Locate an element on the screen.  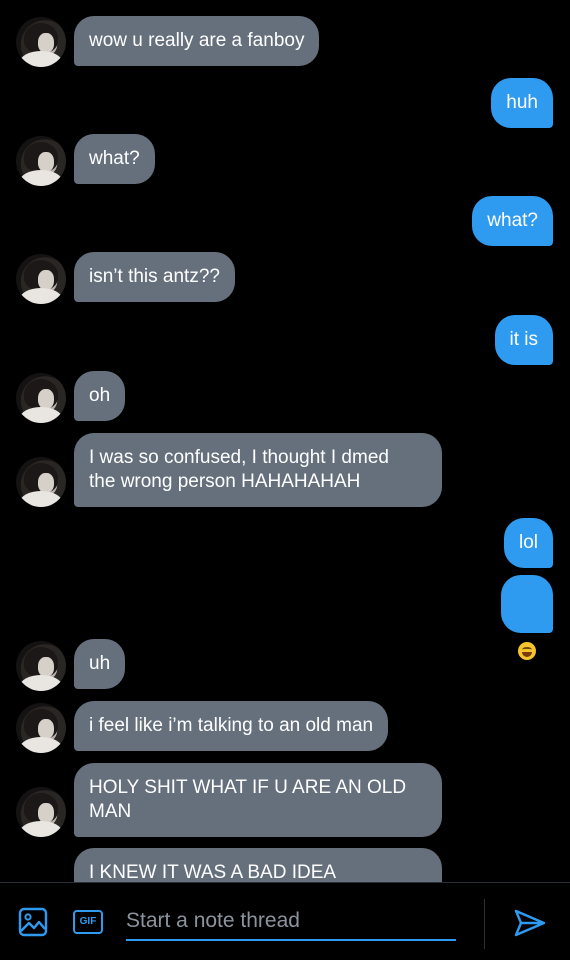
image-icon is located at coordinates (33, 922).